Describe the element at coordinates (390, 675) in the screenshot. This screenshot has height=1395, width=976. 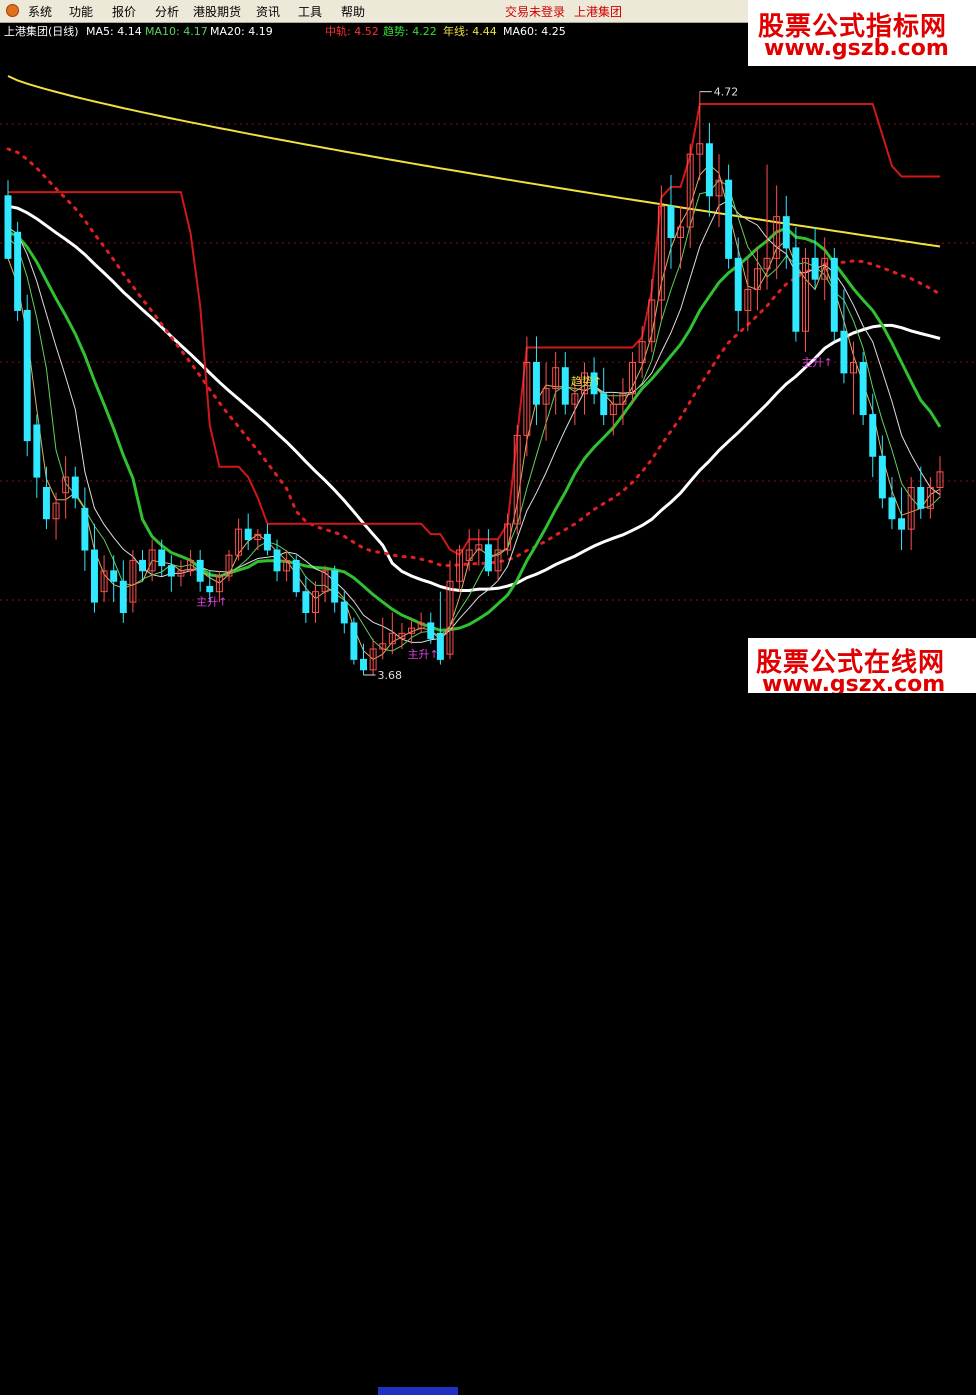
I see `low-label: 3.68` at that location.